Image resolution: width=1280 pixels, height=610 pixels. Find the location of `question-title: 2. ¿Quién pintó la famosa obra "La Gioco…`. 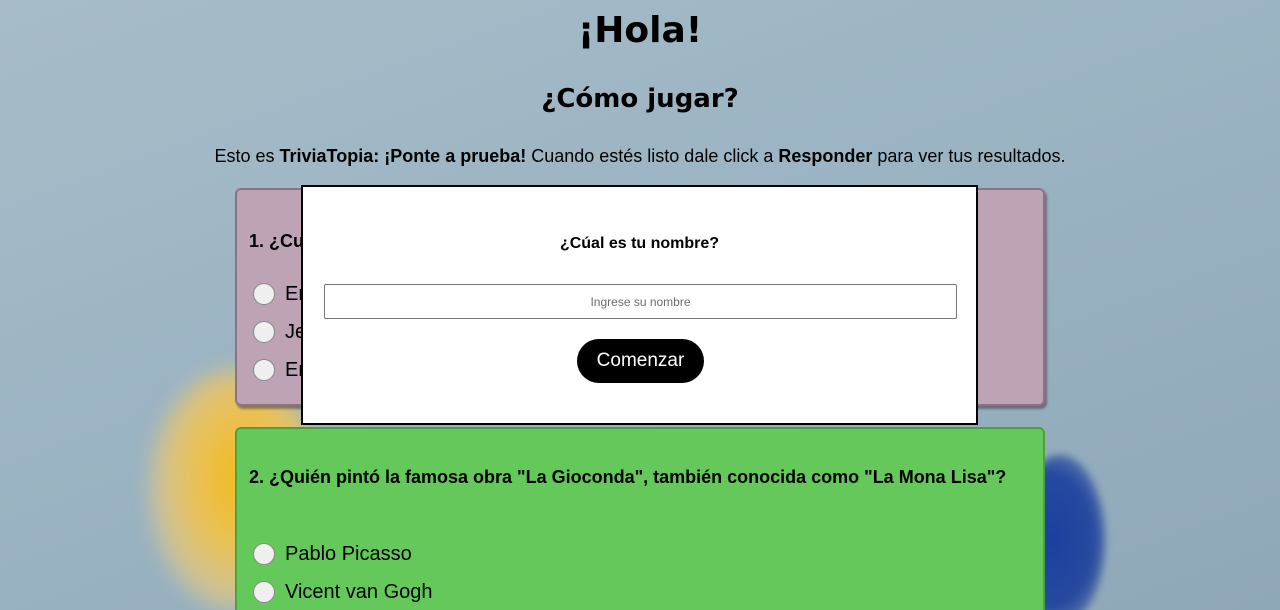

question-title: 2. ¿Quién pintó la famosa obra "La Gioco… is located at coordinates (628, 477).